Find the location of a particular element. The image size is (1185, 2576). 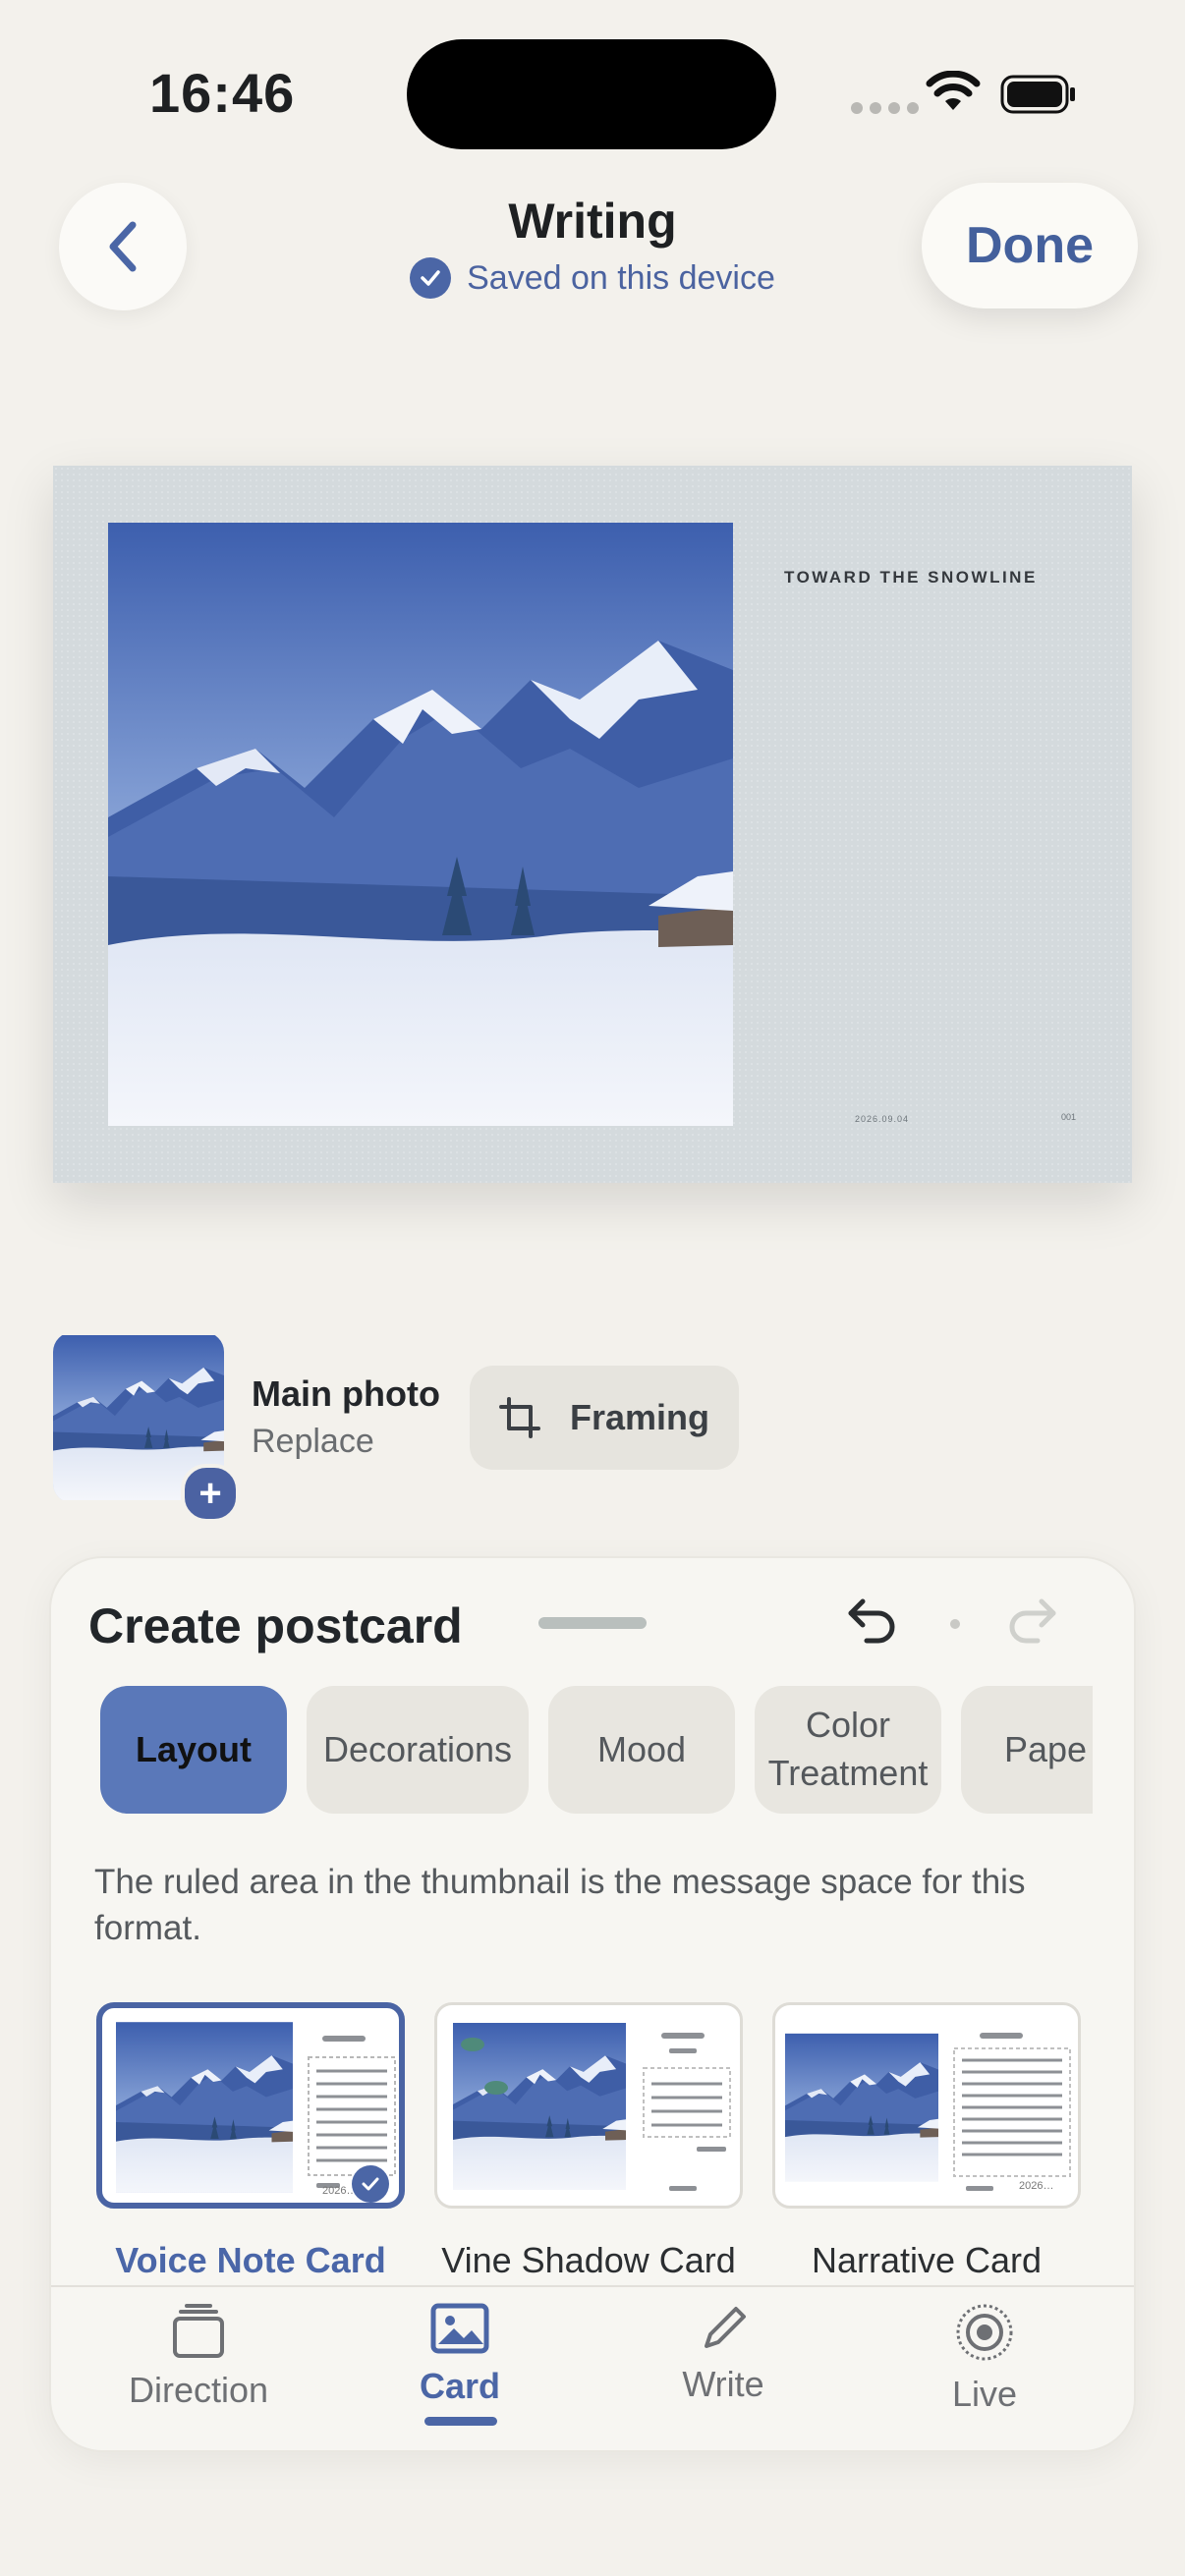

history-separator is located at coordinates (955, 1624).